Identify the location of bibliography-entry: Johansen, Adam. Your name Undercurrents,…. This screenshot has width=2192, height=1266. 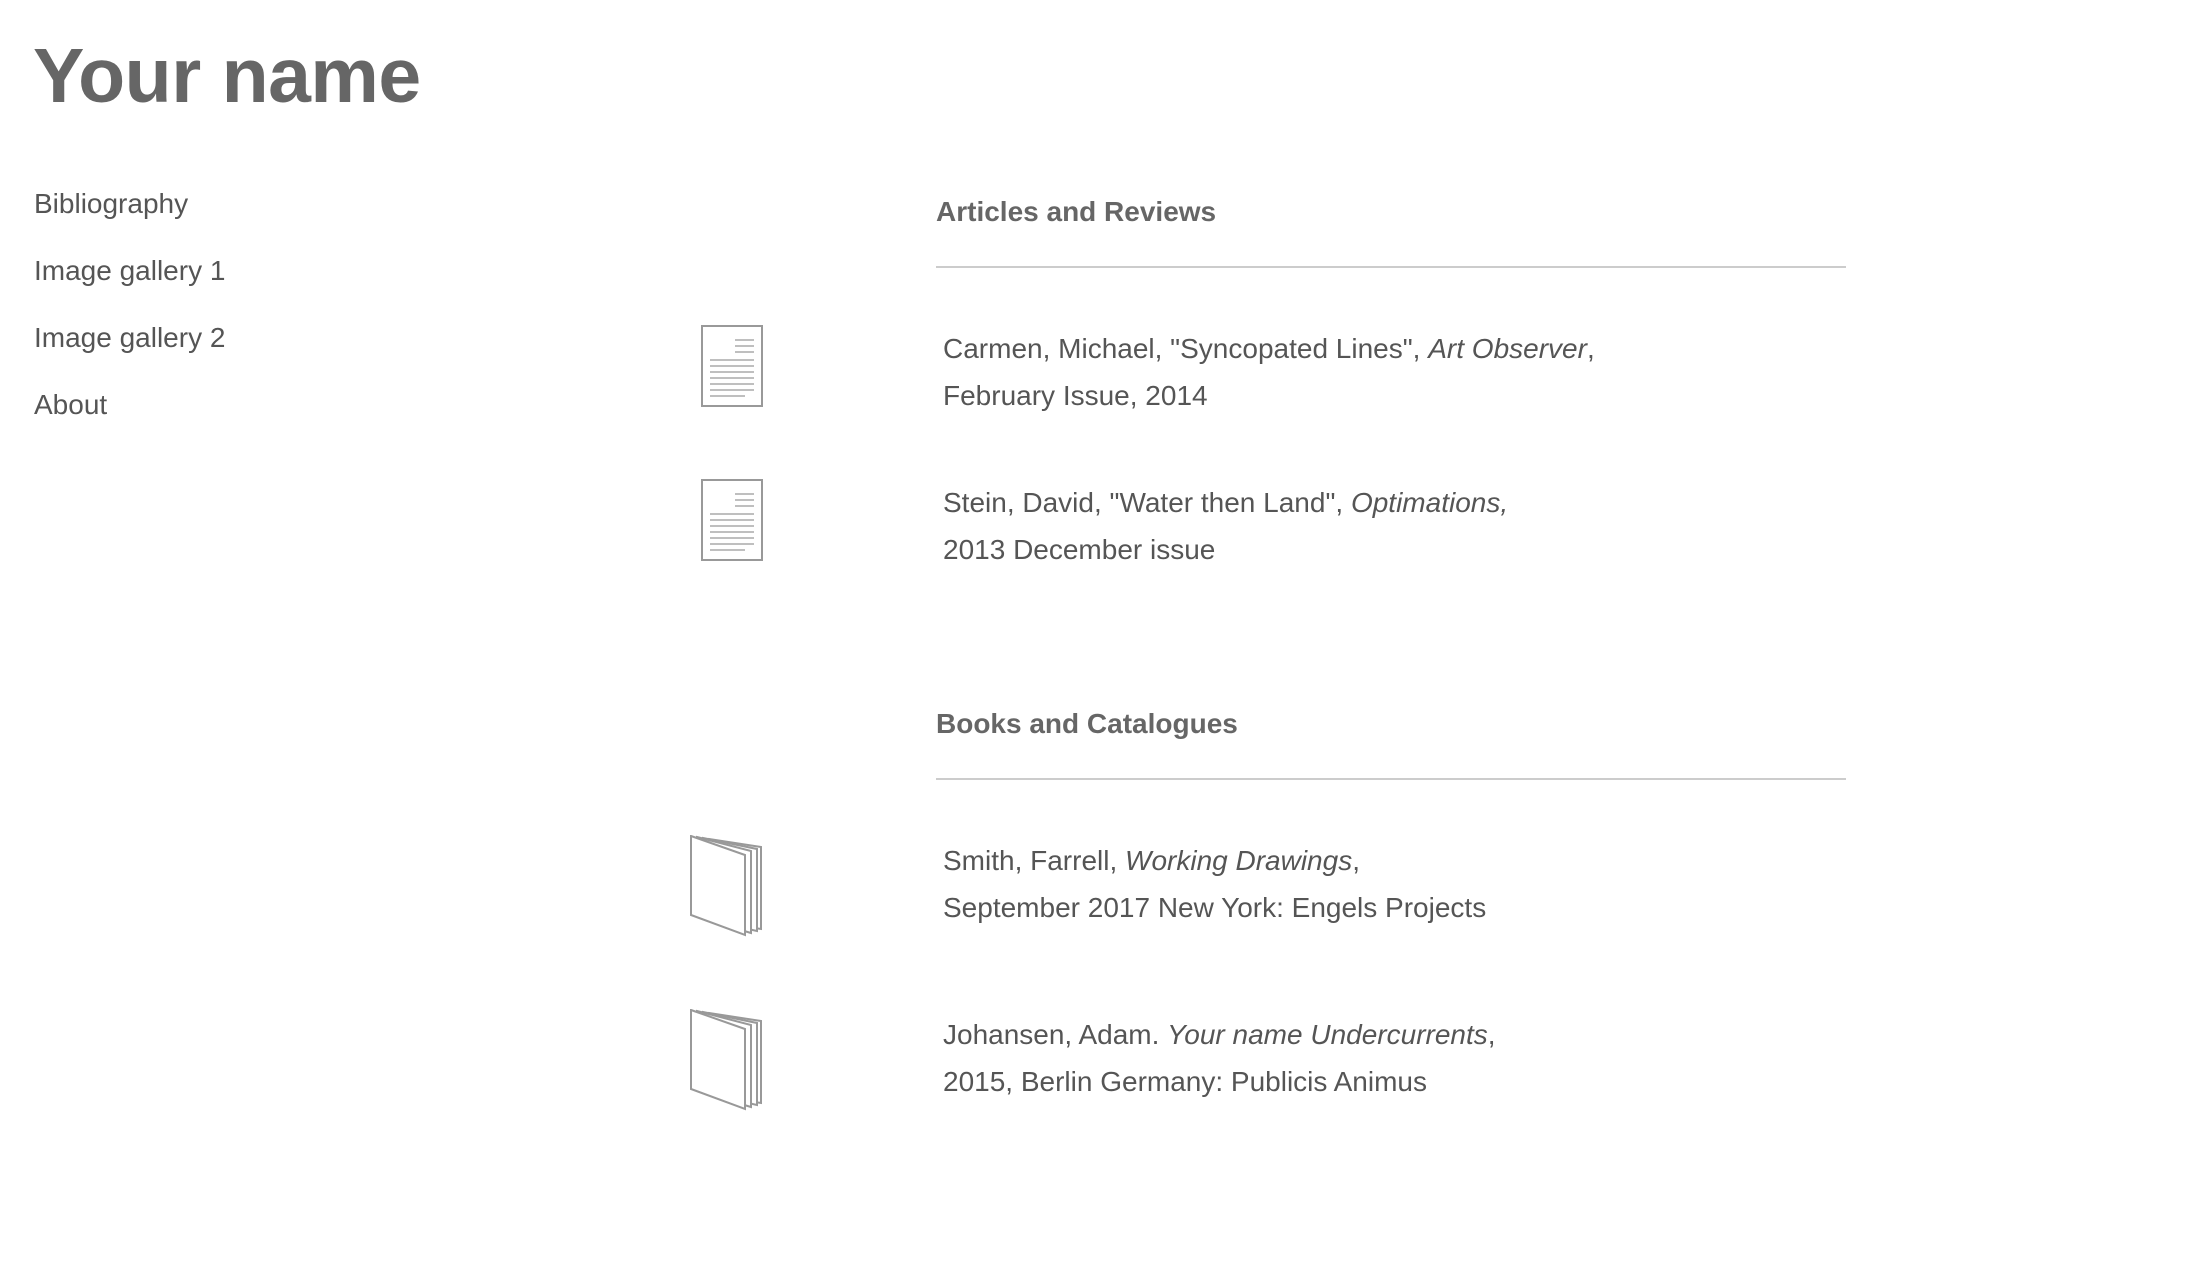
(1219, 1058).